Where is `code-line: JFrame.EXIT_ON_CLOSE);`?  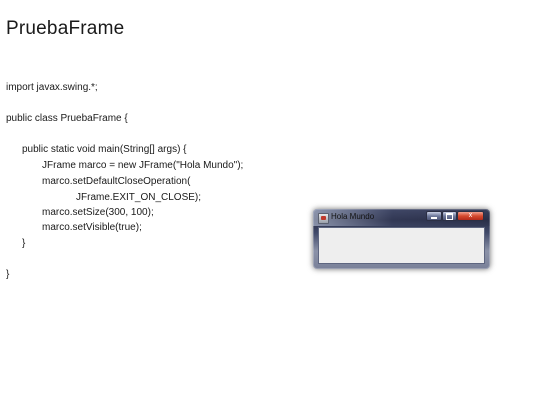
code-line: JFrame.EXIT_ON_CLOSE); is located at coordinates (139, 197).